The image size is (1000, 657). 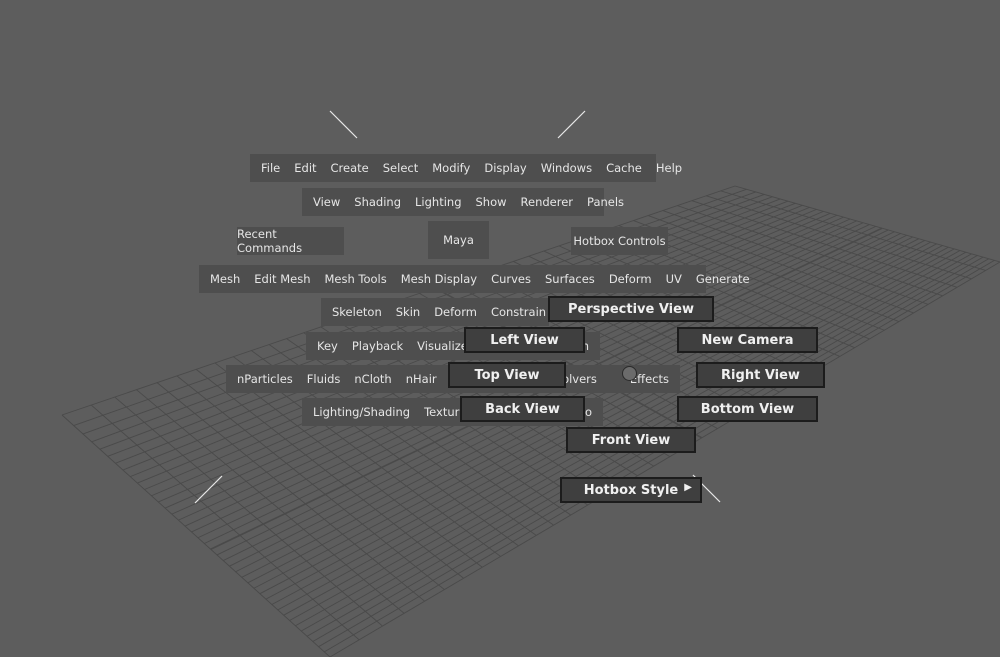 I want to click on menu-show: Show, so click(x=491, y=202).